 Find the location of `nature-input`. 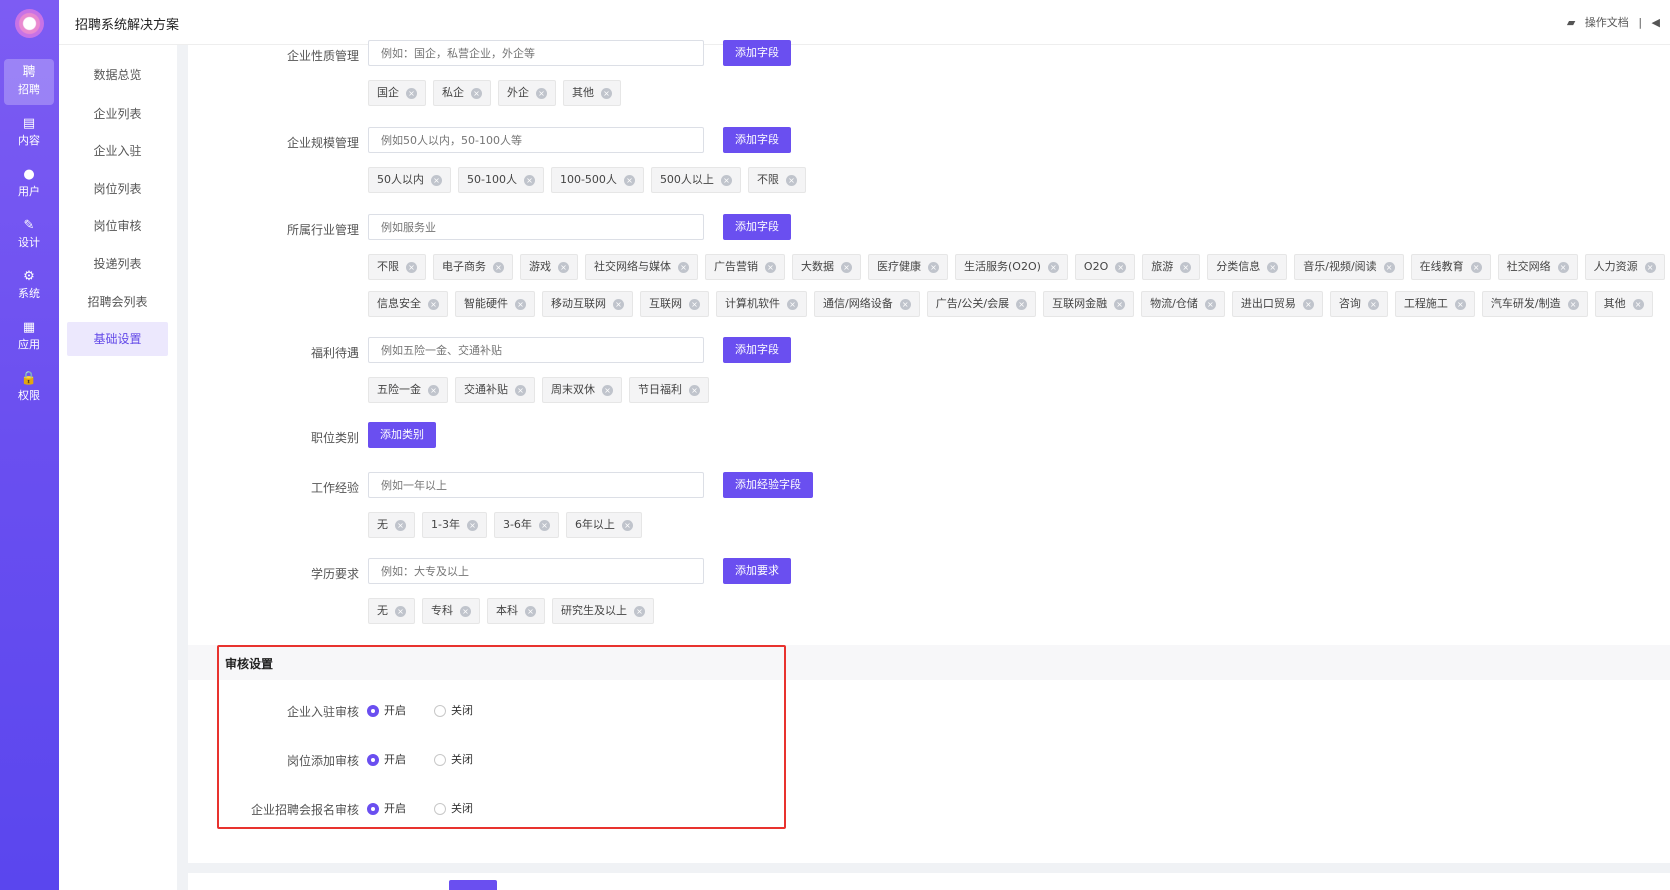

nature-input is located at coordinates (536, 53).